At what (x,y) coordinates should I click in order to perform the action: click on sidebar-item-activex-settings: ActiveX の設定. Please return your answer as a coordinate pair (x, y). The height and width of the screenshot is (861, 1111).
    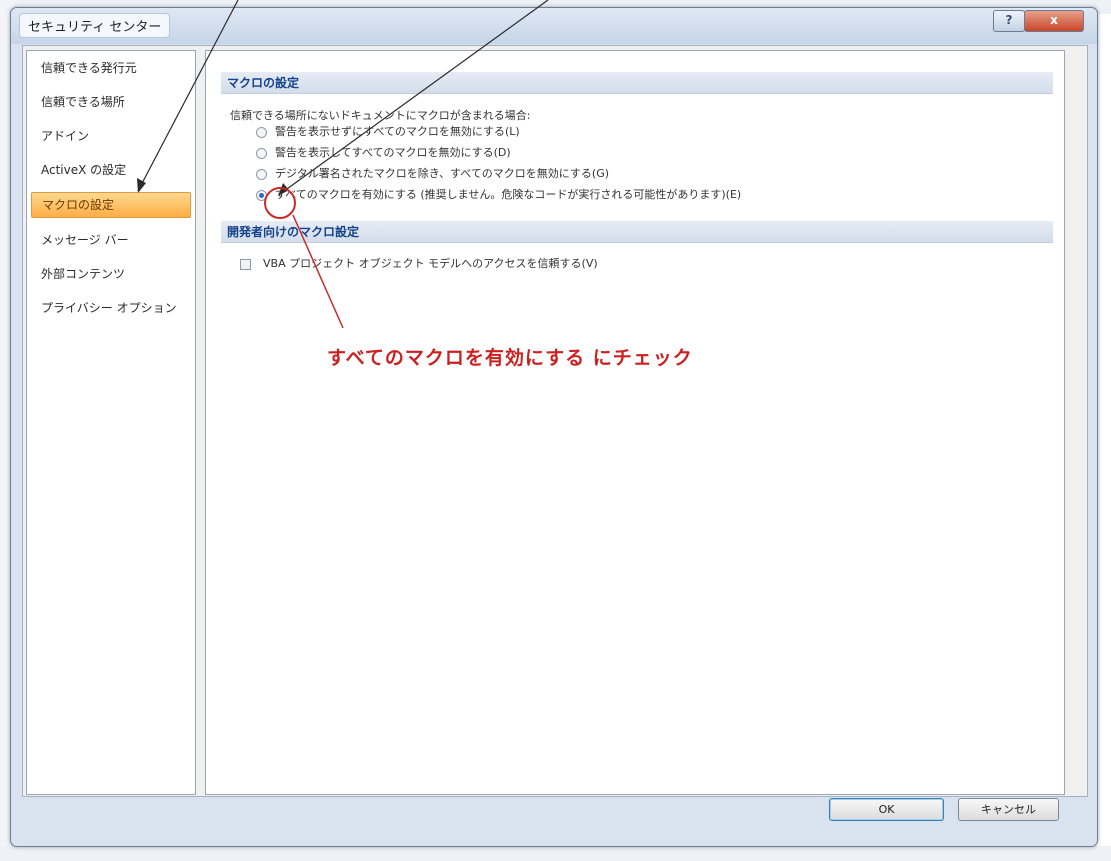
    Looking at the image, I should click on (111, 170).